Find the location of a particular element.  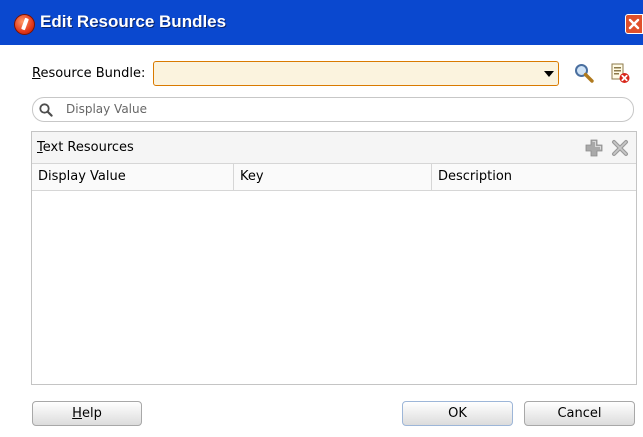

delete-bundle-icon is located at coordinates (620, 73).